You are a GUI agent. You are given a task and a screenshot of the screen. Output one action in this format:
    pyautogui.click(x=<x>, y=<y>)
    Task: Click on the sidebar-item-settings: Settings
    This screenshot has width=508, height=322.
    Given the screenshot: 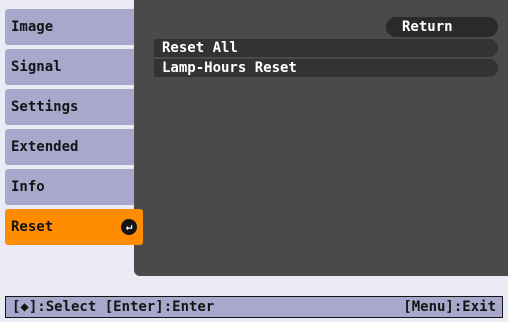 What is the action you would take?
    pyautogui.click(x=74, y=107)
    